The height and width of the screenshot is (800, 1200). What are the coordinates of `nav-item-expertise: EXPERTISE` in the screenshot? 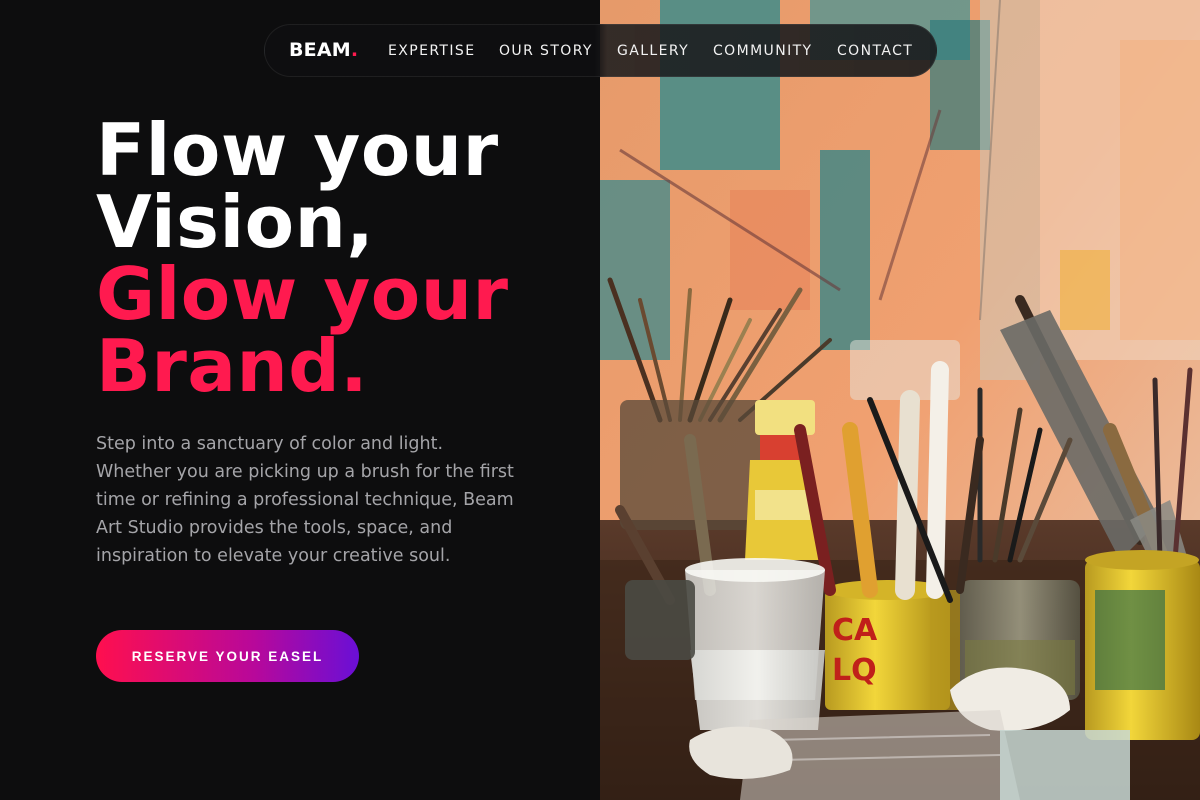 It's located at (431, 51).